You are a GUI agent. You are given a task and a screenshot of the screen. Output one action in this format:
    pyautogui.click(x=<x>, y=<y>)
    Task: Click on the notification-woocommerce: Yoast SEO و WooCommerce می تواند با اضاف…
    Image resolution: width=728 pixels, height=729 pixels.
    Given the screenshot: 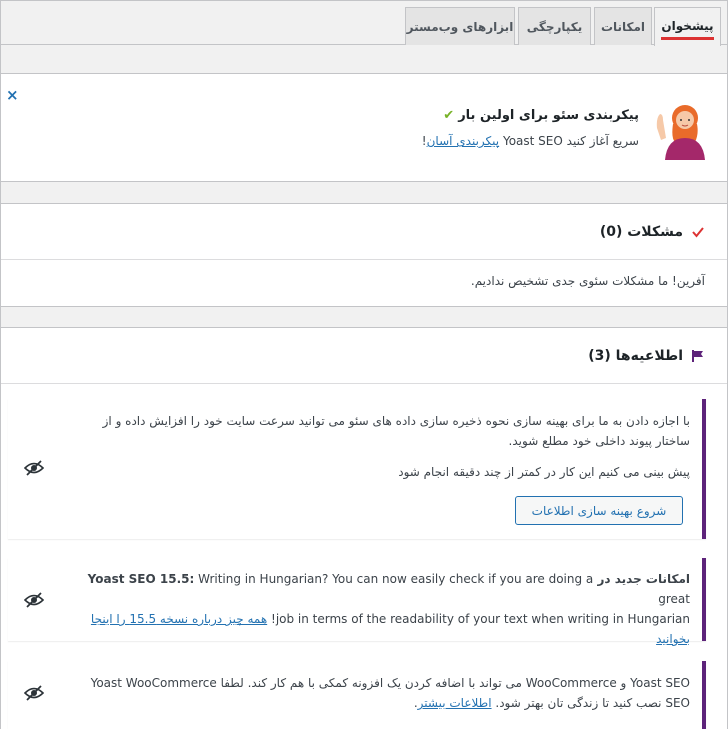 What is the action you would take?
    pyautogui.click(x=357, y=695)
    